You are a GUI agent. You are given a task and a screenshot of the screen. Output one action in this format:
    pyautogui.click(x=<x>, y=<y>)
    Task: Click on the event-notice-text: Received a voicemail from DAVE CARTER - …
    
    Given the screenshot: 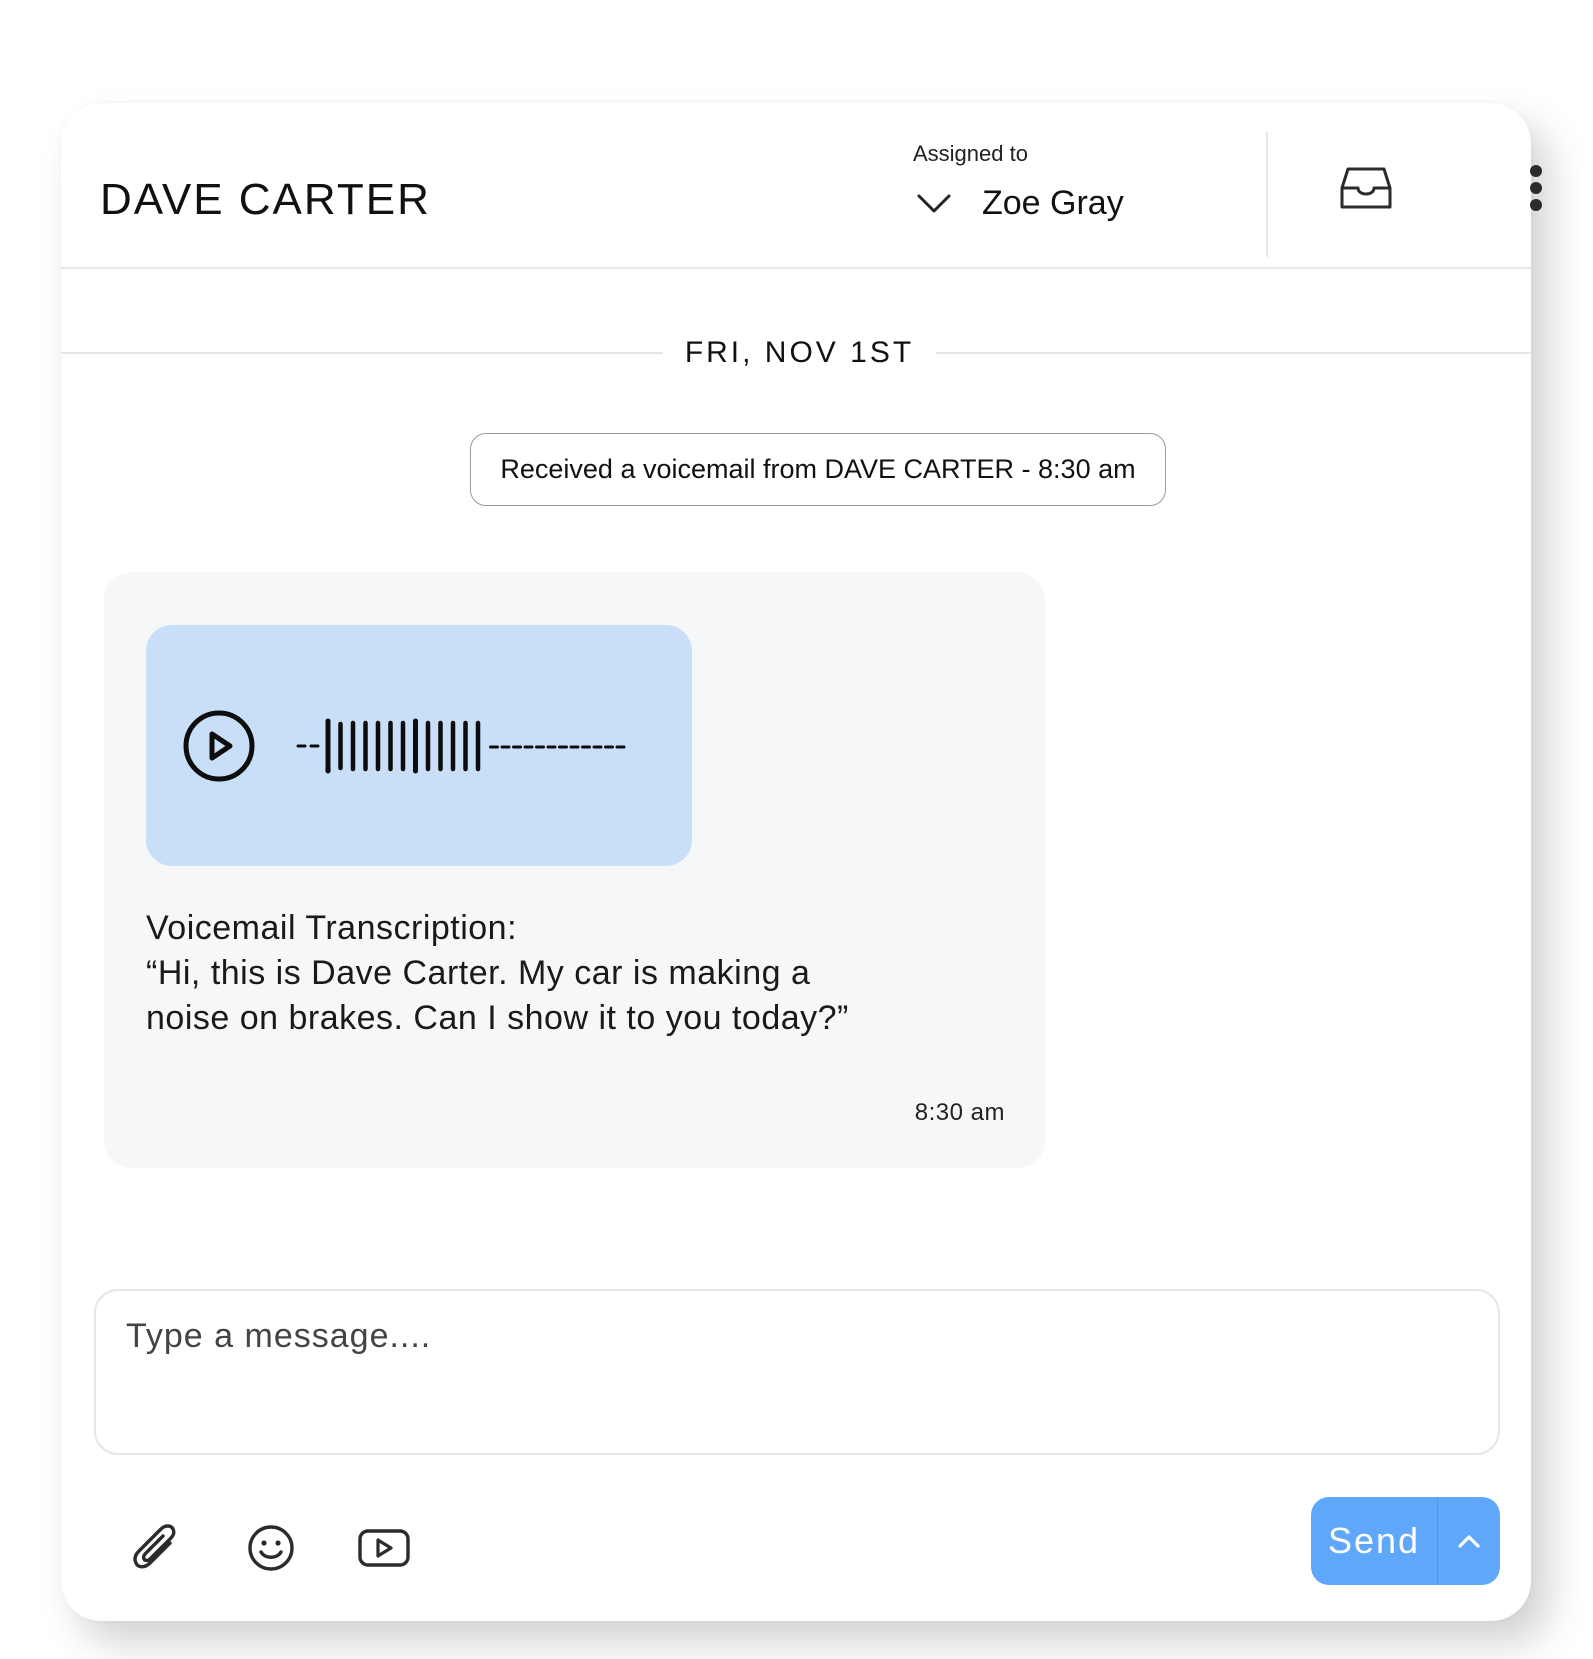 What is the action you would take?
    pyautogui.click(x=818, y=469)
    